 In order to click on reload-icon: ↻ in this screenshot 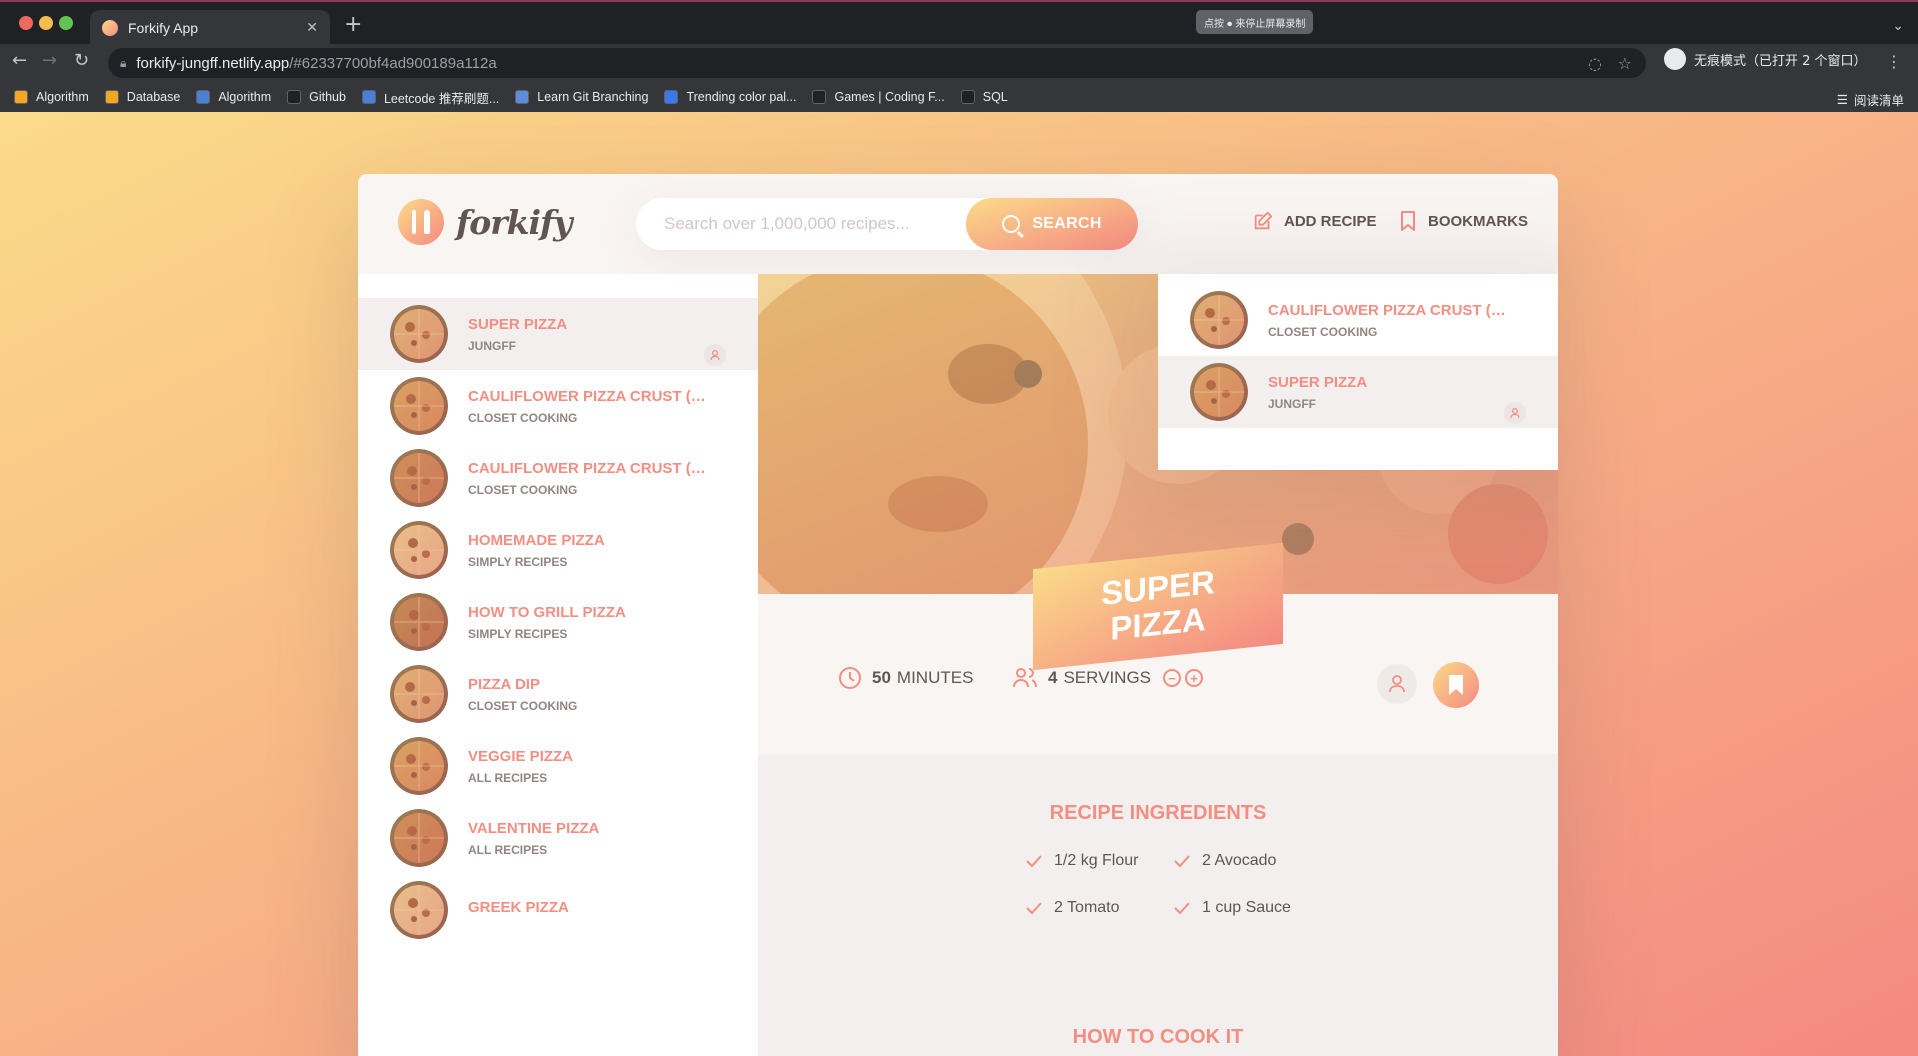, I will do `click(81, 60)`.